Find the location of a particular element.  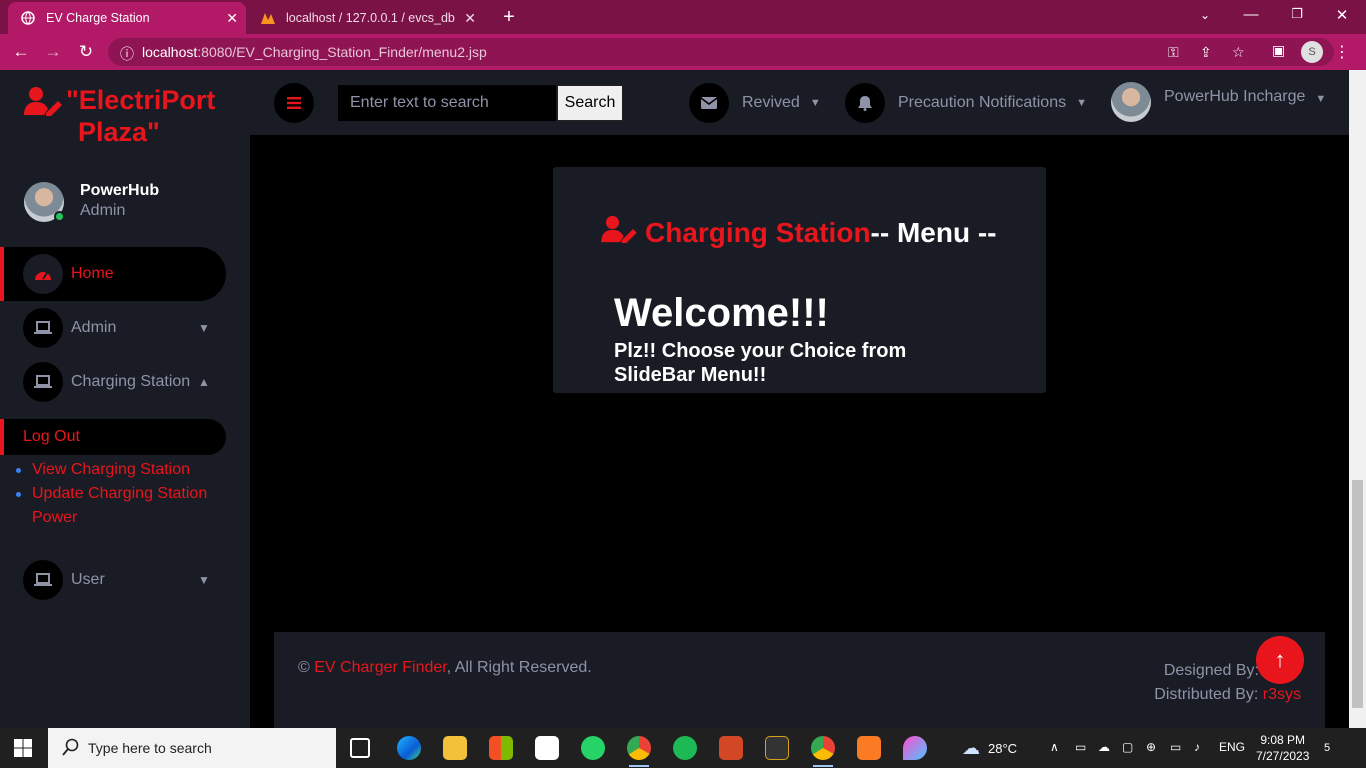

revived-dropdown: Revived ▼ is located at coordinates (755, 103).